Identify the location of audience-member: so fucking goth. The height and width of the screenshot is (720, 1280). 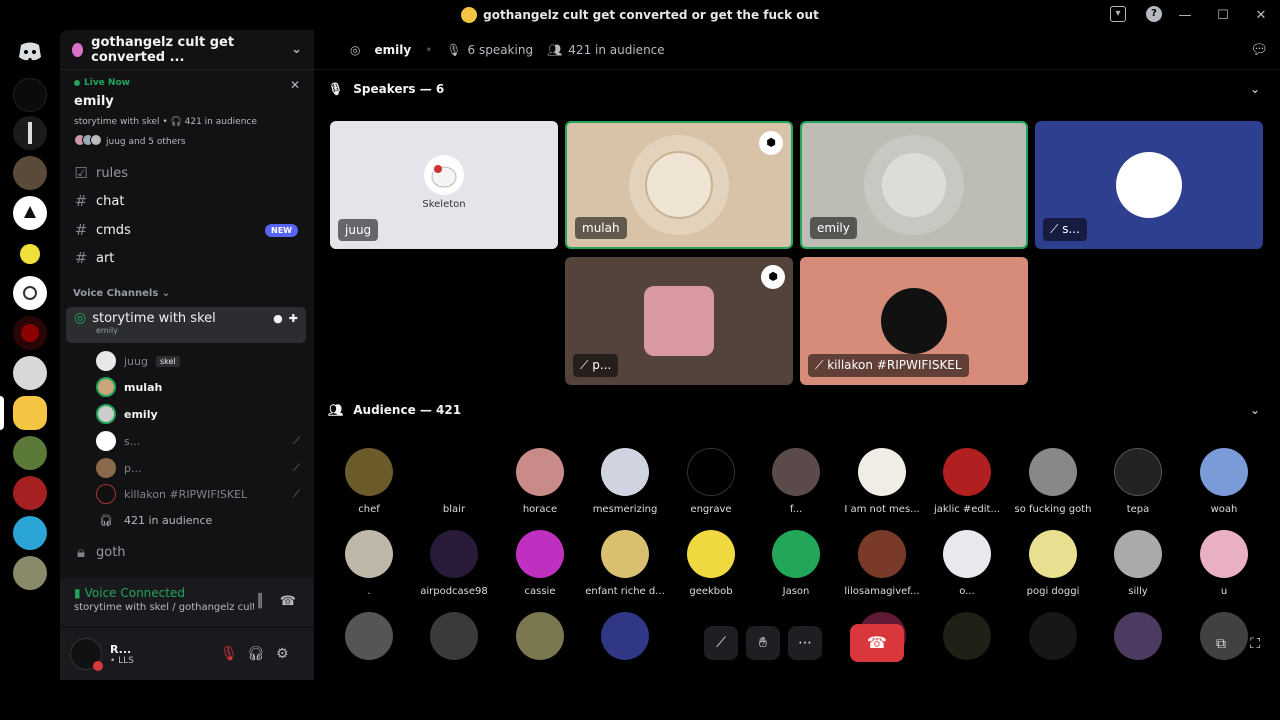
(1053, 481).